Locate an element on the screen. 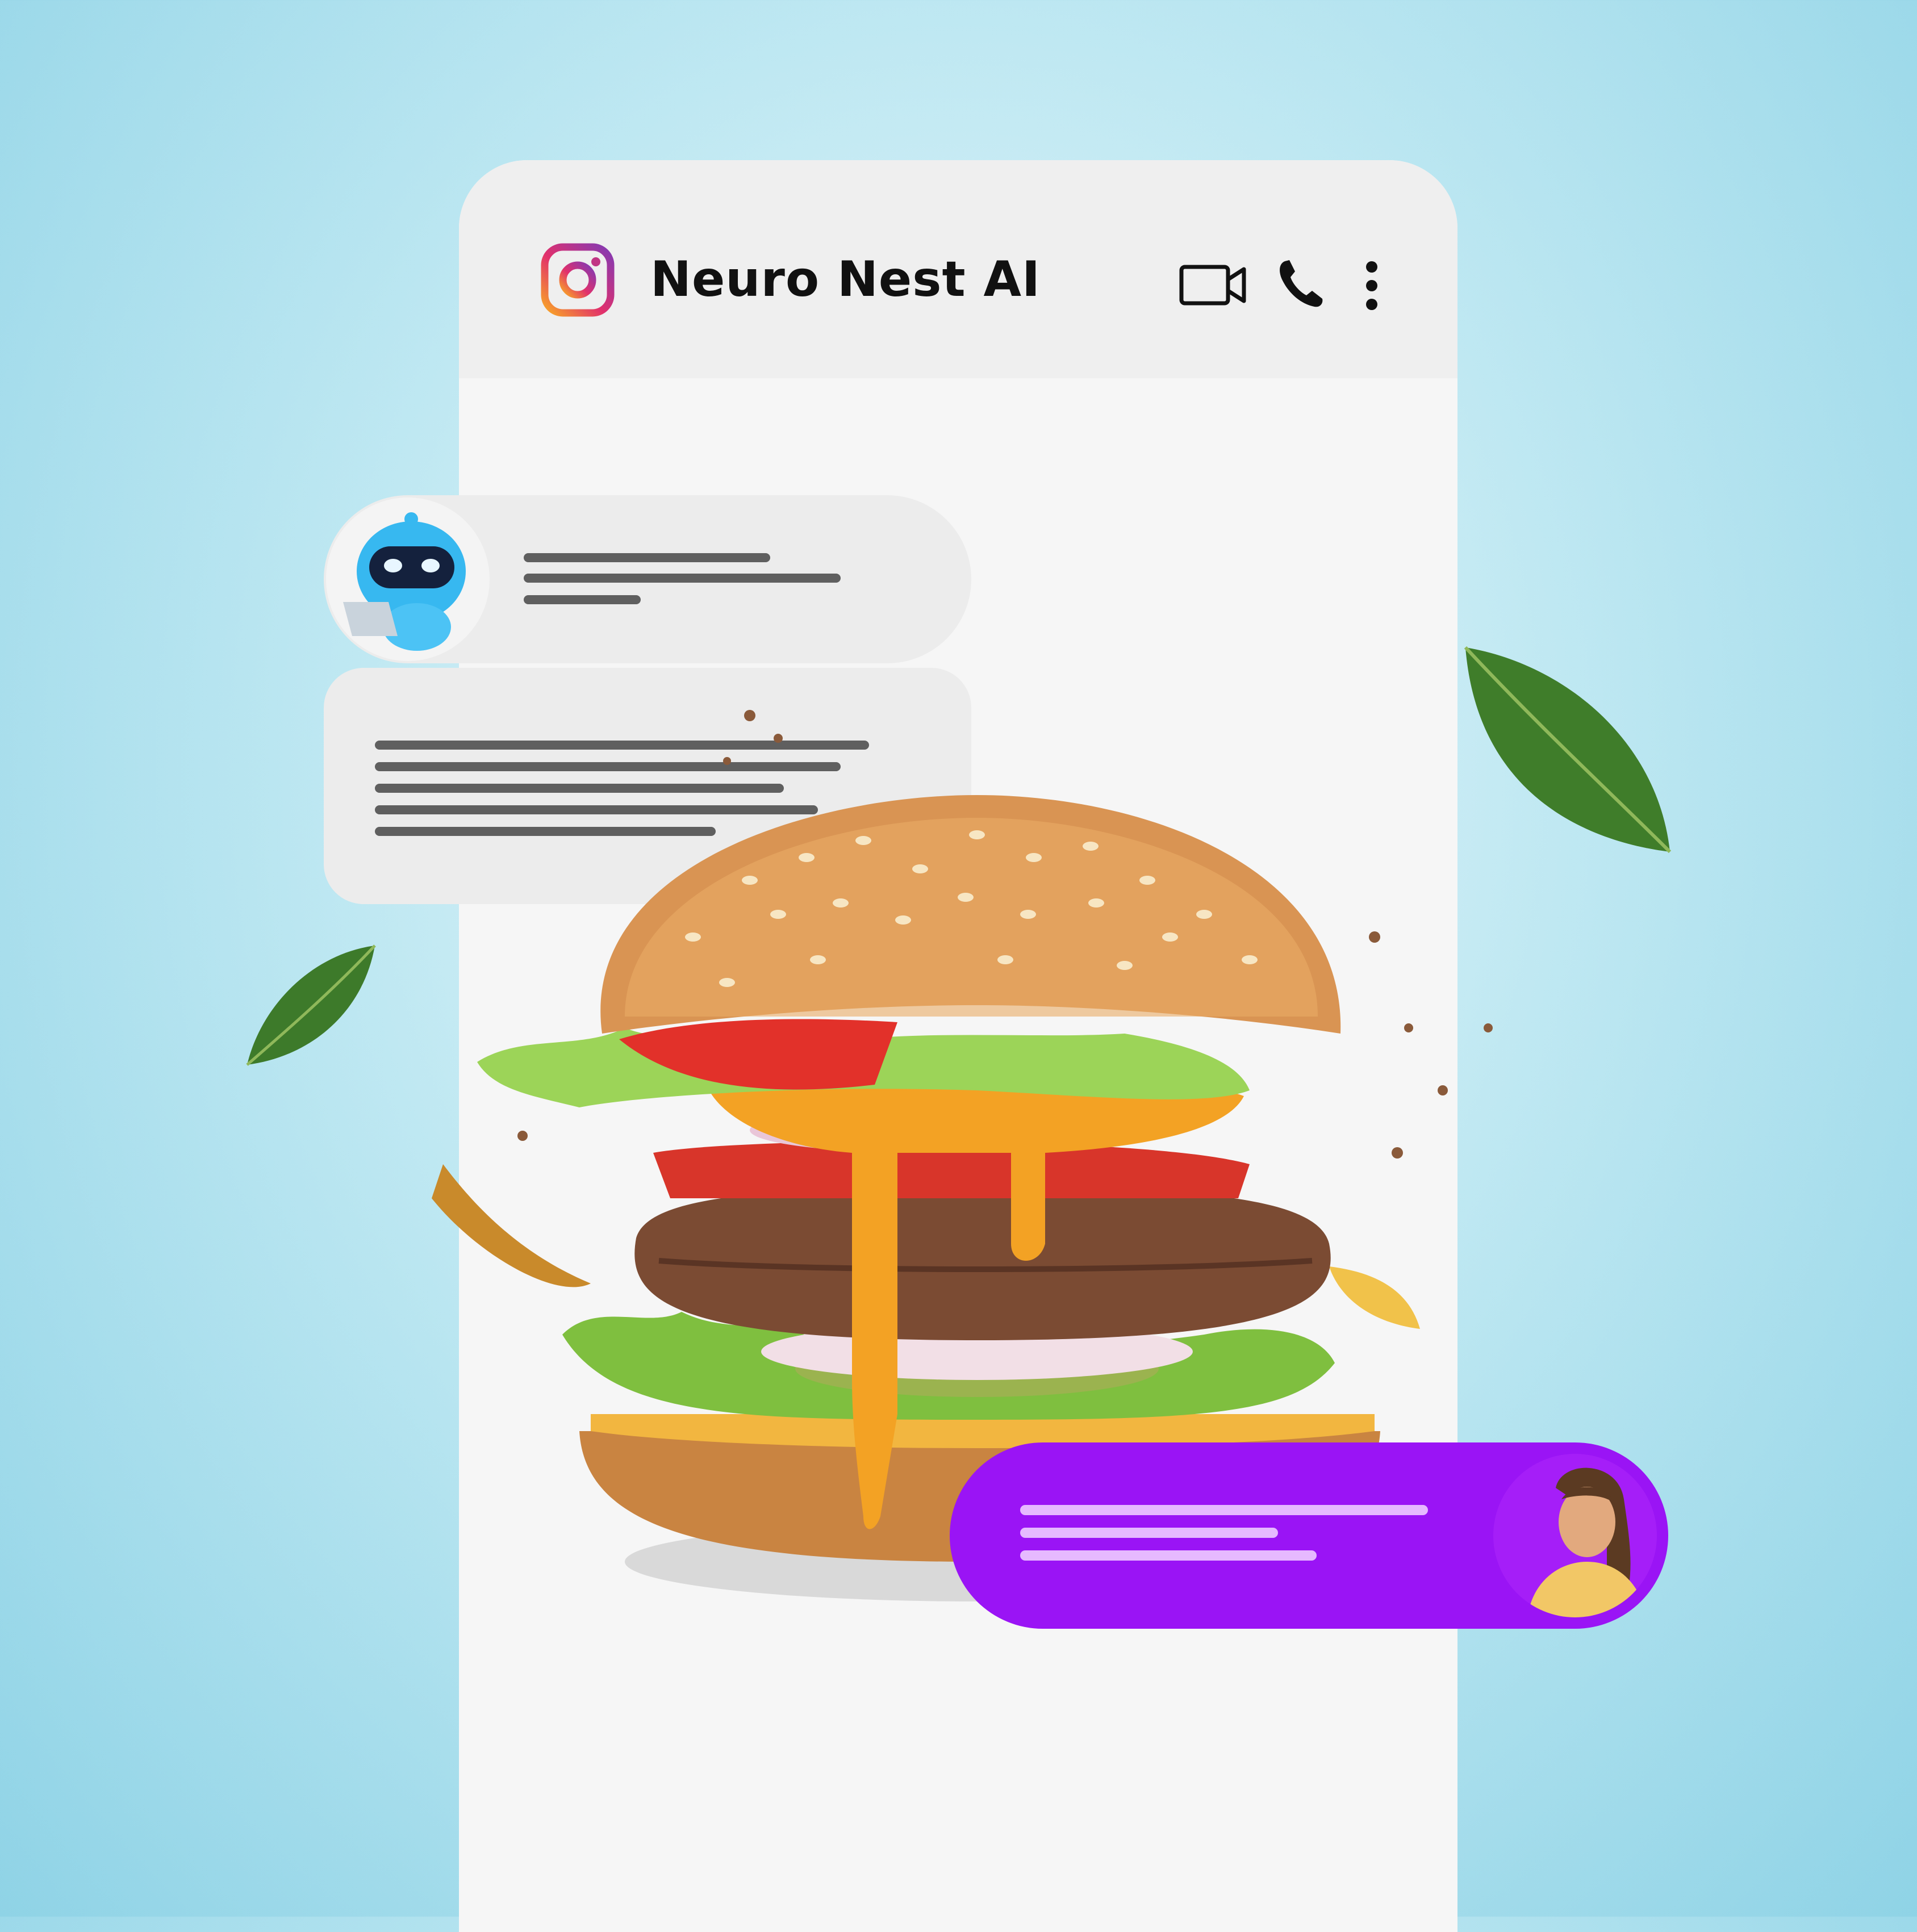  chat-title: Neuro Nest AI is located at coordinates (845, 279).